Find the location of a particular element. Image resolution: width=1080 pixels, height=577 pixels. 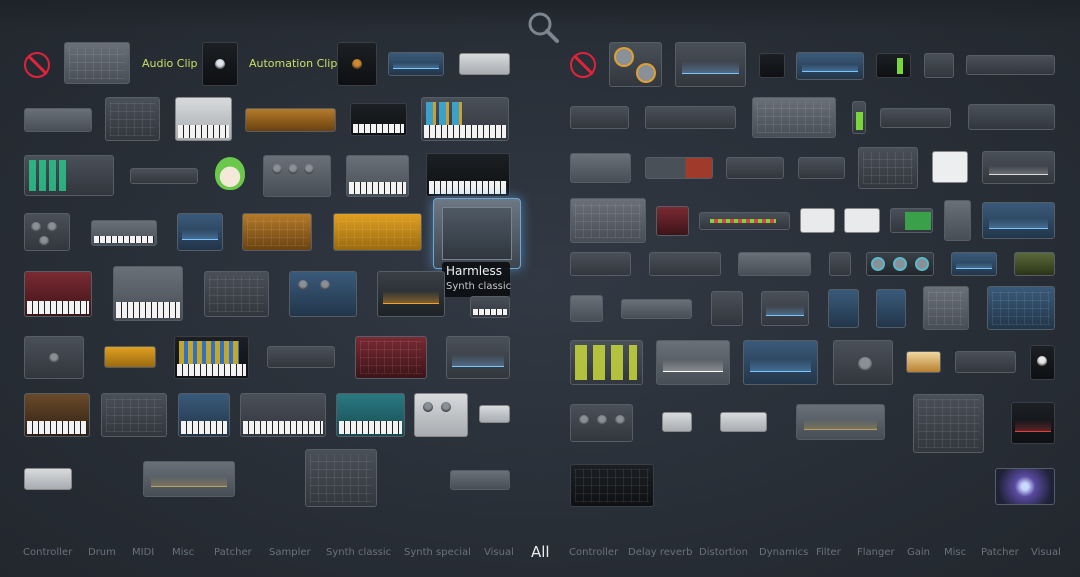

automation-clip-label: Automation Clip is located at coordinates (293, 63).